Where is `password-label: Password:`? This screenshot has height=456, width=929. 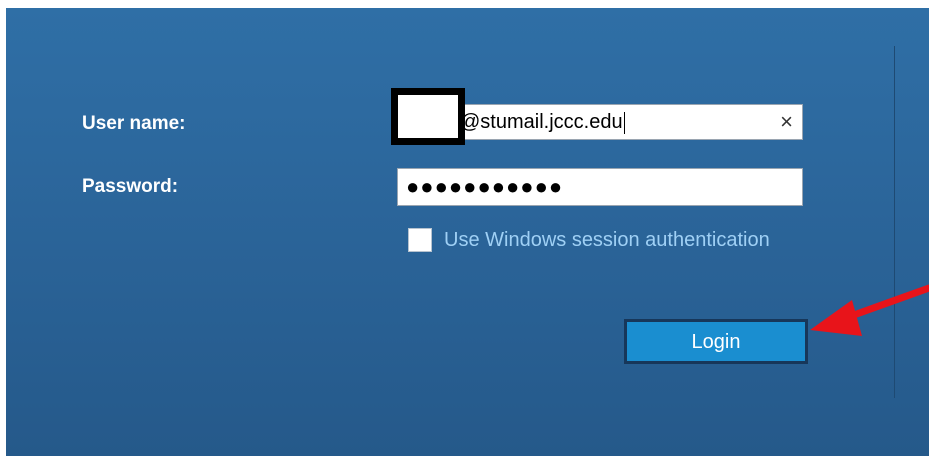
password-label: Password: is located at coordinates (130, 186).